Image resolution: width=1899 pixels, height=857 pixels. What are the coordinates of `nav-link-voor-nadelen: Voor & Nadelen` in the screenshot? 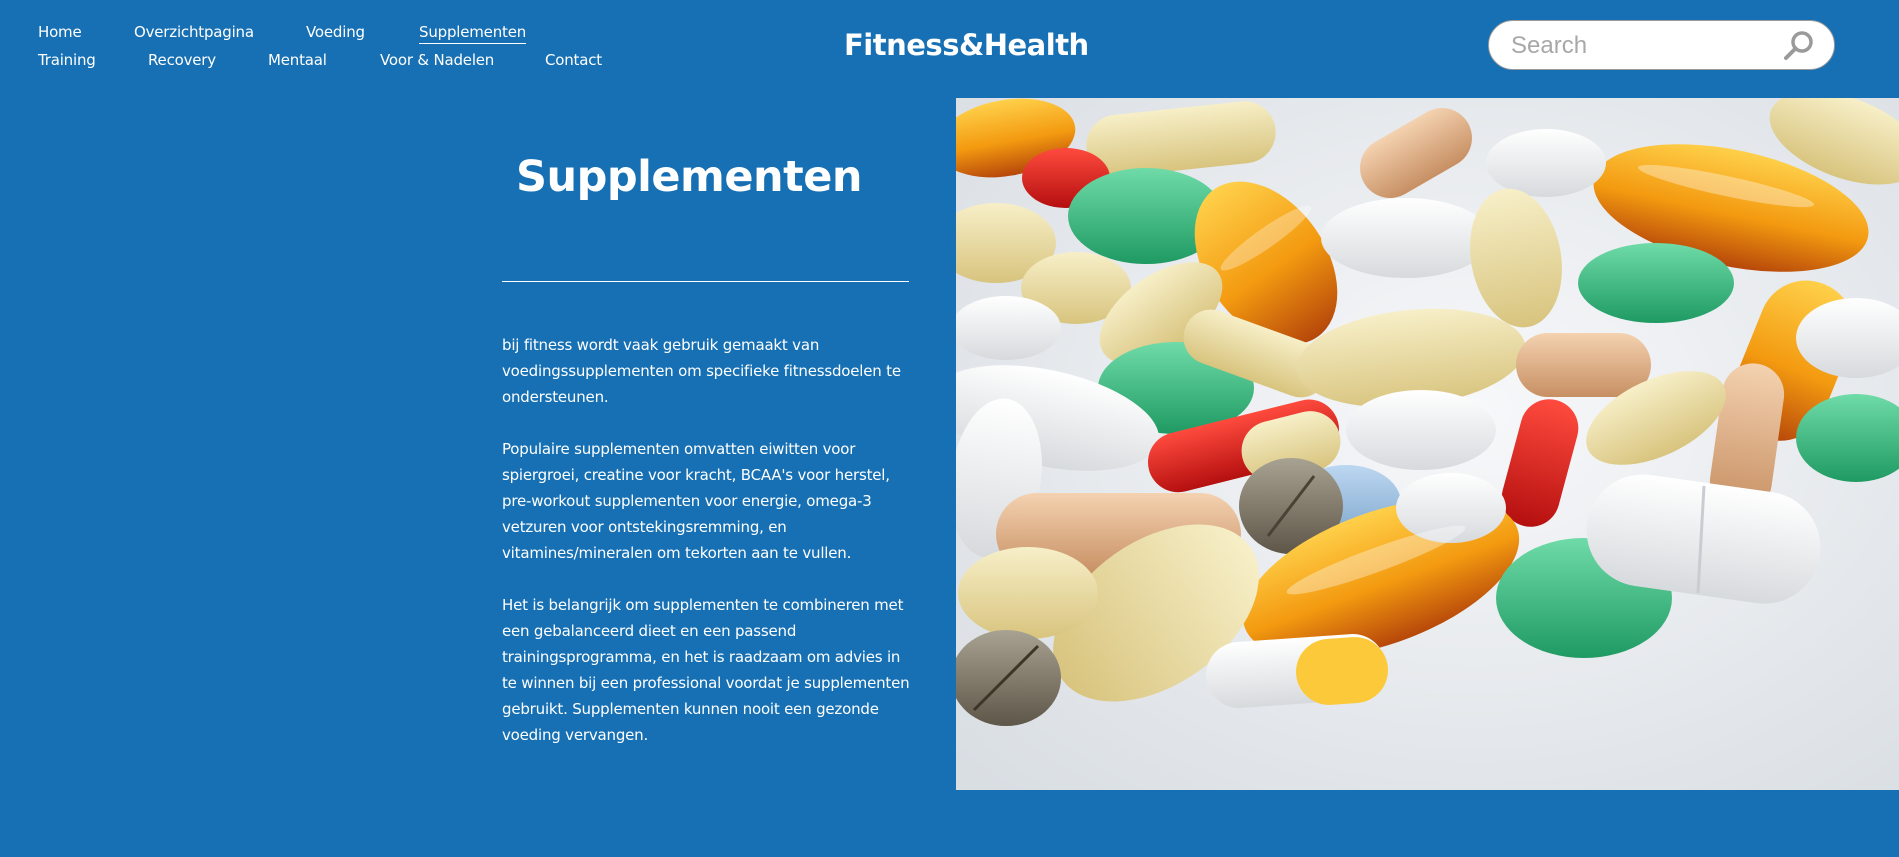 It's located at (437, 60).